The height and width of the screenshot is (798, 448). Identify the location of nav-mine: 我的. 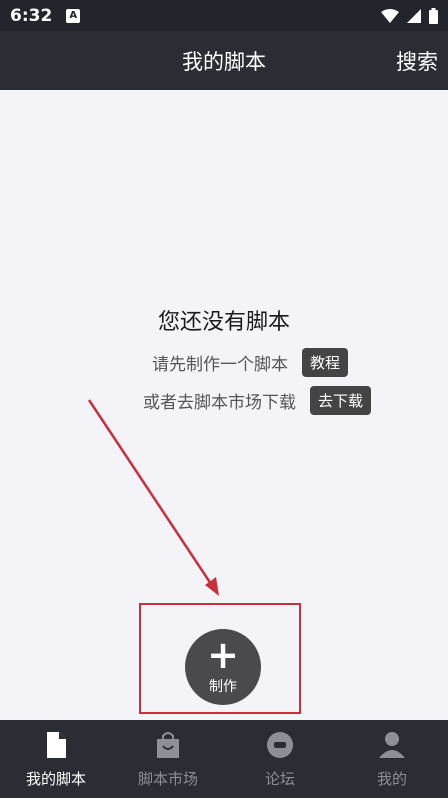
(392, 759).